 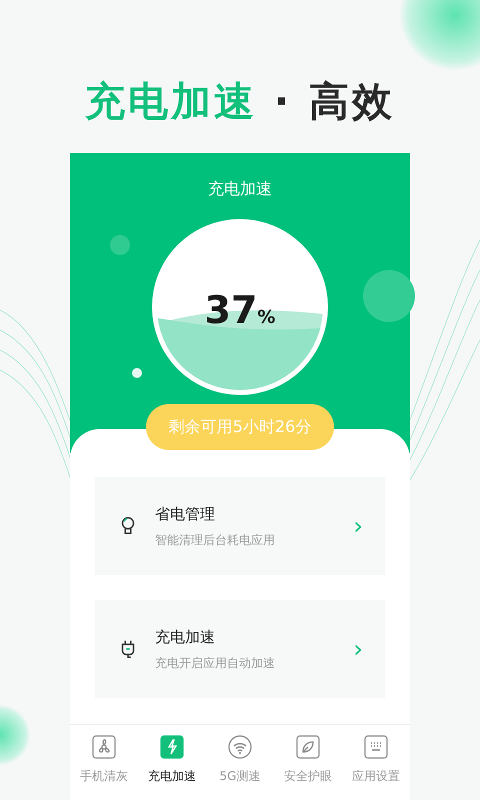 I want to click on screen-title: 充电加速, so click(x=240, y=188).